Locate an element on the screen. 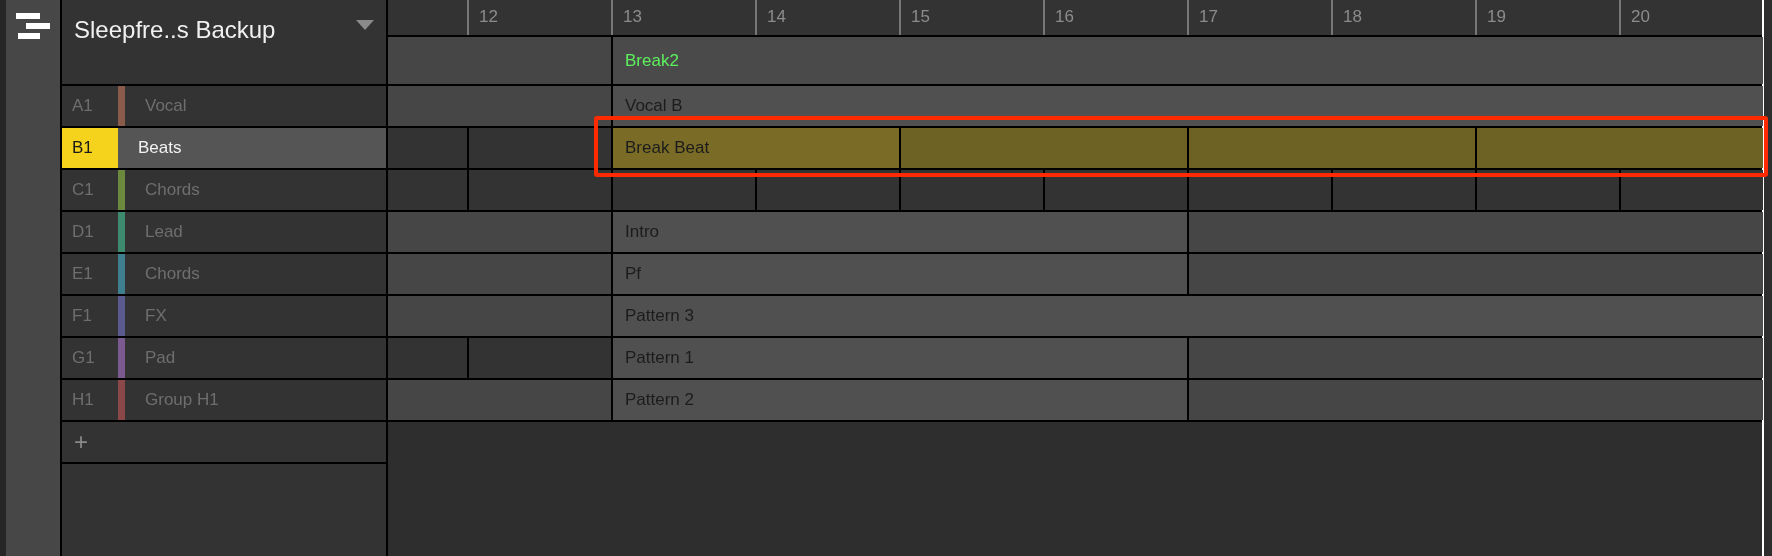 Image resolution: width=1772 pixels, height=556 pixels. group-row: E1 Chords is located at coordinates (224, 275).